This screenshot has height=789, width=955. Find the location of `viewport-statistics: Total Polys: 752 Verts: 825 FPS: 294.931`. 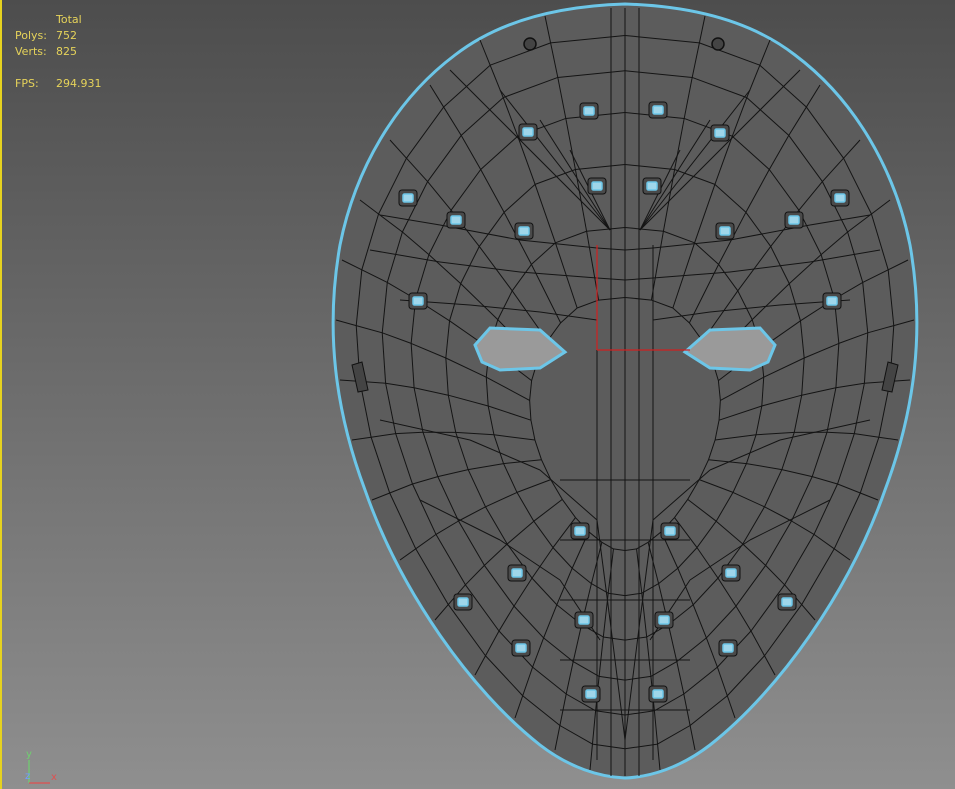

viewport-statistics: Total Polys: 752 Verts: 825 FPS: 294.931 is located at coordinates (58, 52).